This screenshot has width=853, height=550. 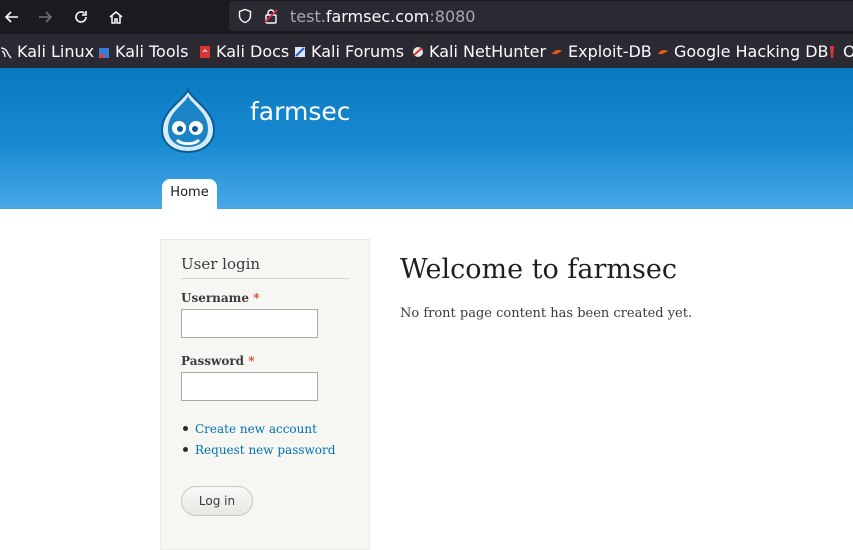 What do you see at coordinates (205, 51) in the screenshot?
I see `kali-docs-icon` at bounding box center [205, 51].